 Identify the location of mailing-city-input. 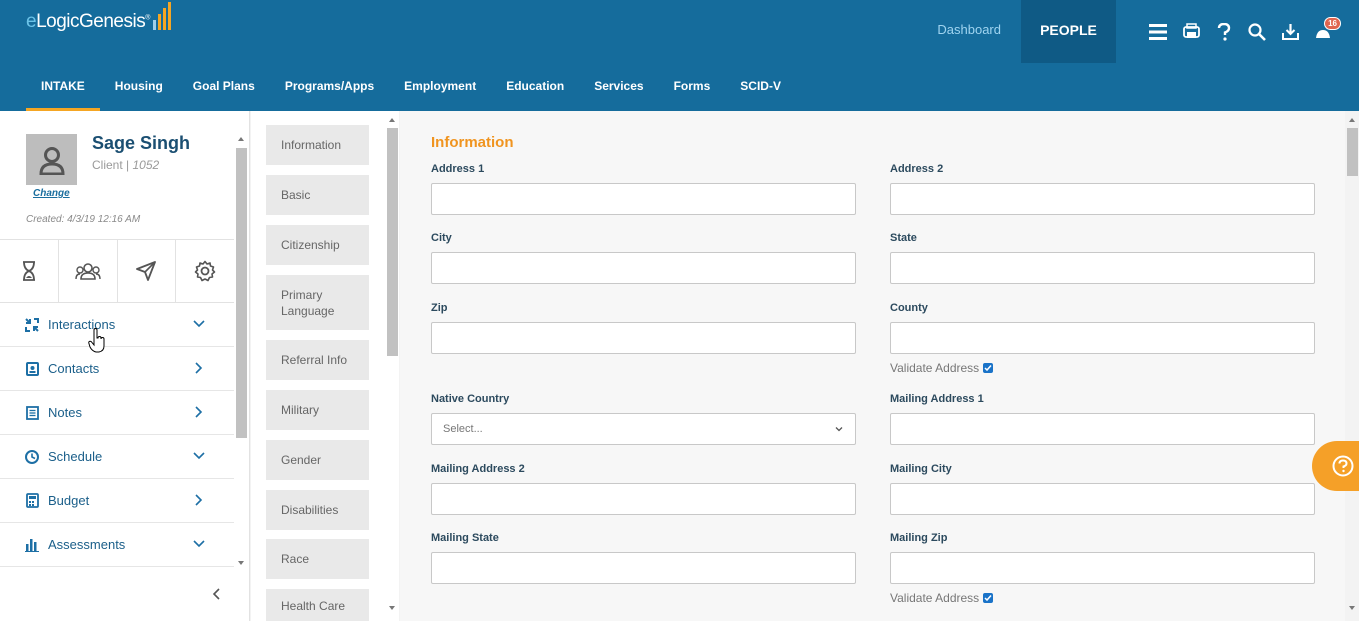
(1102, 499).